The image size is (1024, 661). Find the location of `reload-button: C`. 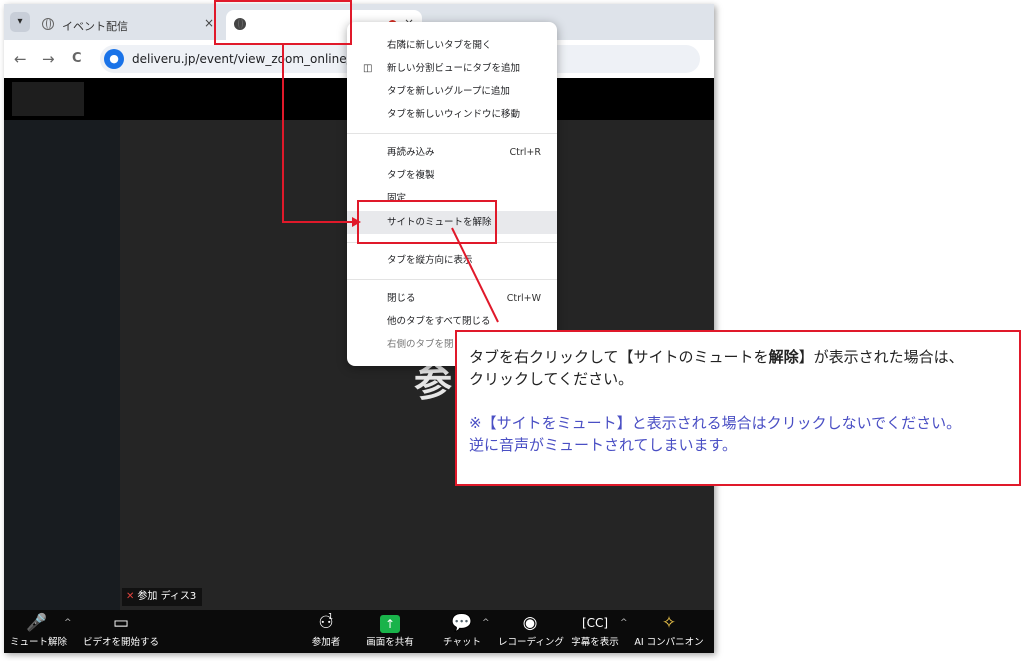

reload-button: C is located at coordinates (77, 58).